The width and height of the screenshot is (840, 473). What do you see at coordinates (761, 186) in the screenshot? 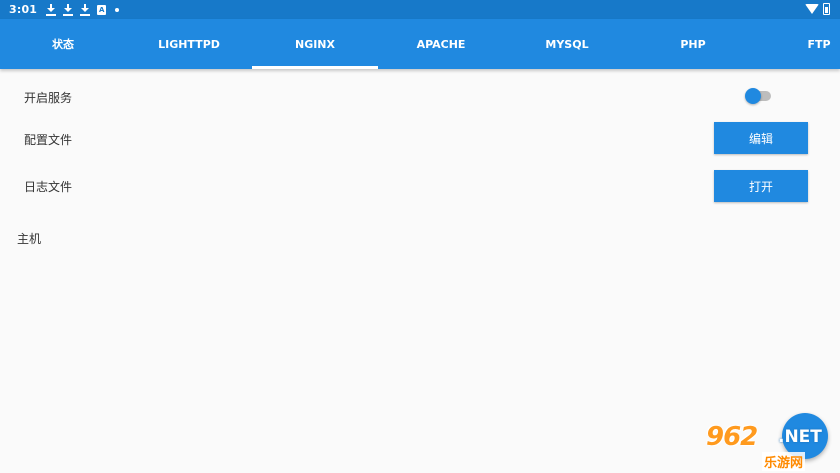
I see `open-button: 打开` at bounding box center [761, 186].